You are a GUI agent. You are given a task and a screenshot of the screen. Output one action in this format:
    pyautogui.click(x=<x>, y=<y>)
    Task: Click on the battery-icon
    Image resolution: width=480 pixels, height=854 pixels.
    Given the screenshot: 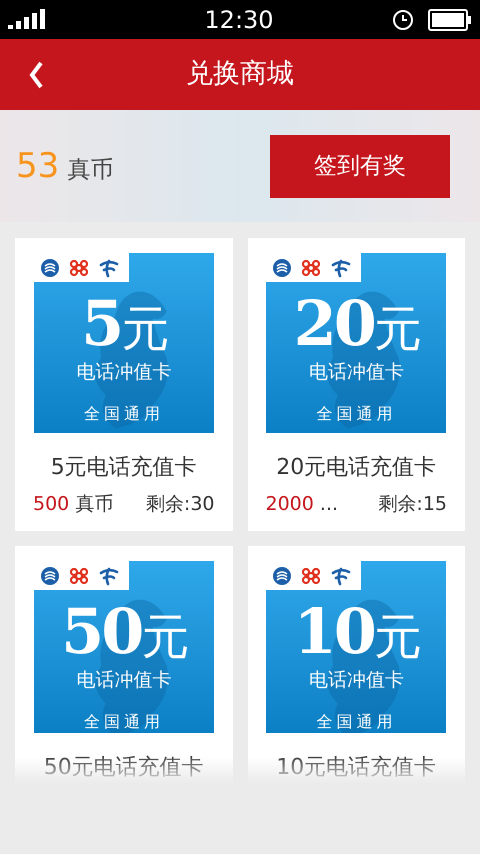 What is the action you would take?
    pyautogui.click(x=450, y=19)
    